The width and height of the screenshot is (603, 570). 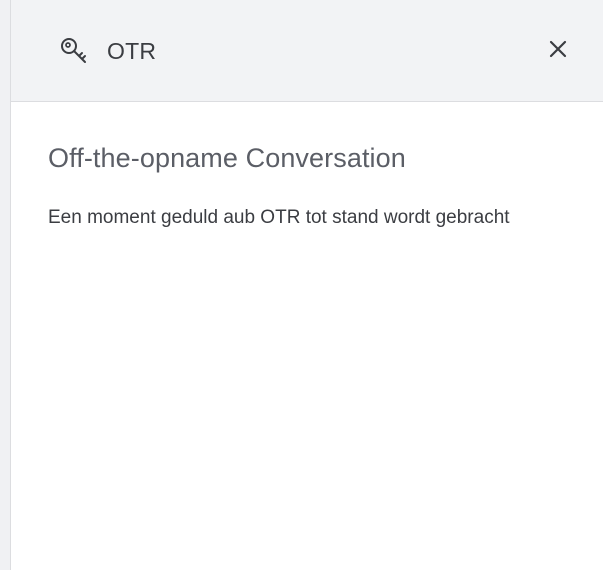 I want to click on close-button, so click(x=558, y=49).